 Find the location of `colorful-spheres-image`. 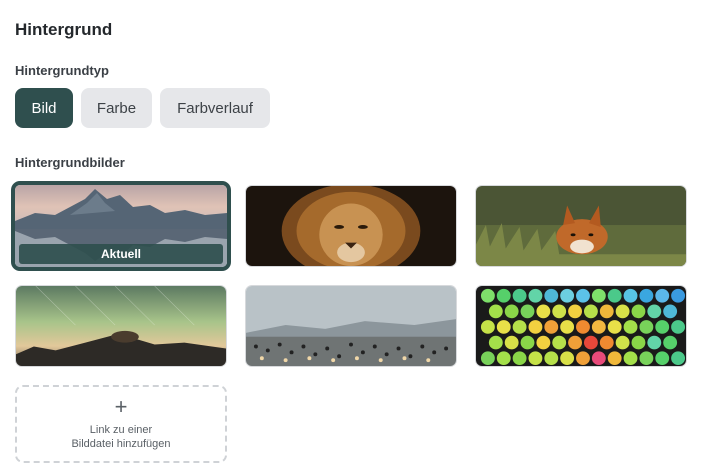

colorful-spheres-image is located at coordinates (581, 326).